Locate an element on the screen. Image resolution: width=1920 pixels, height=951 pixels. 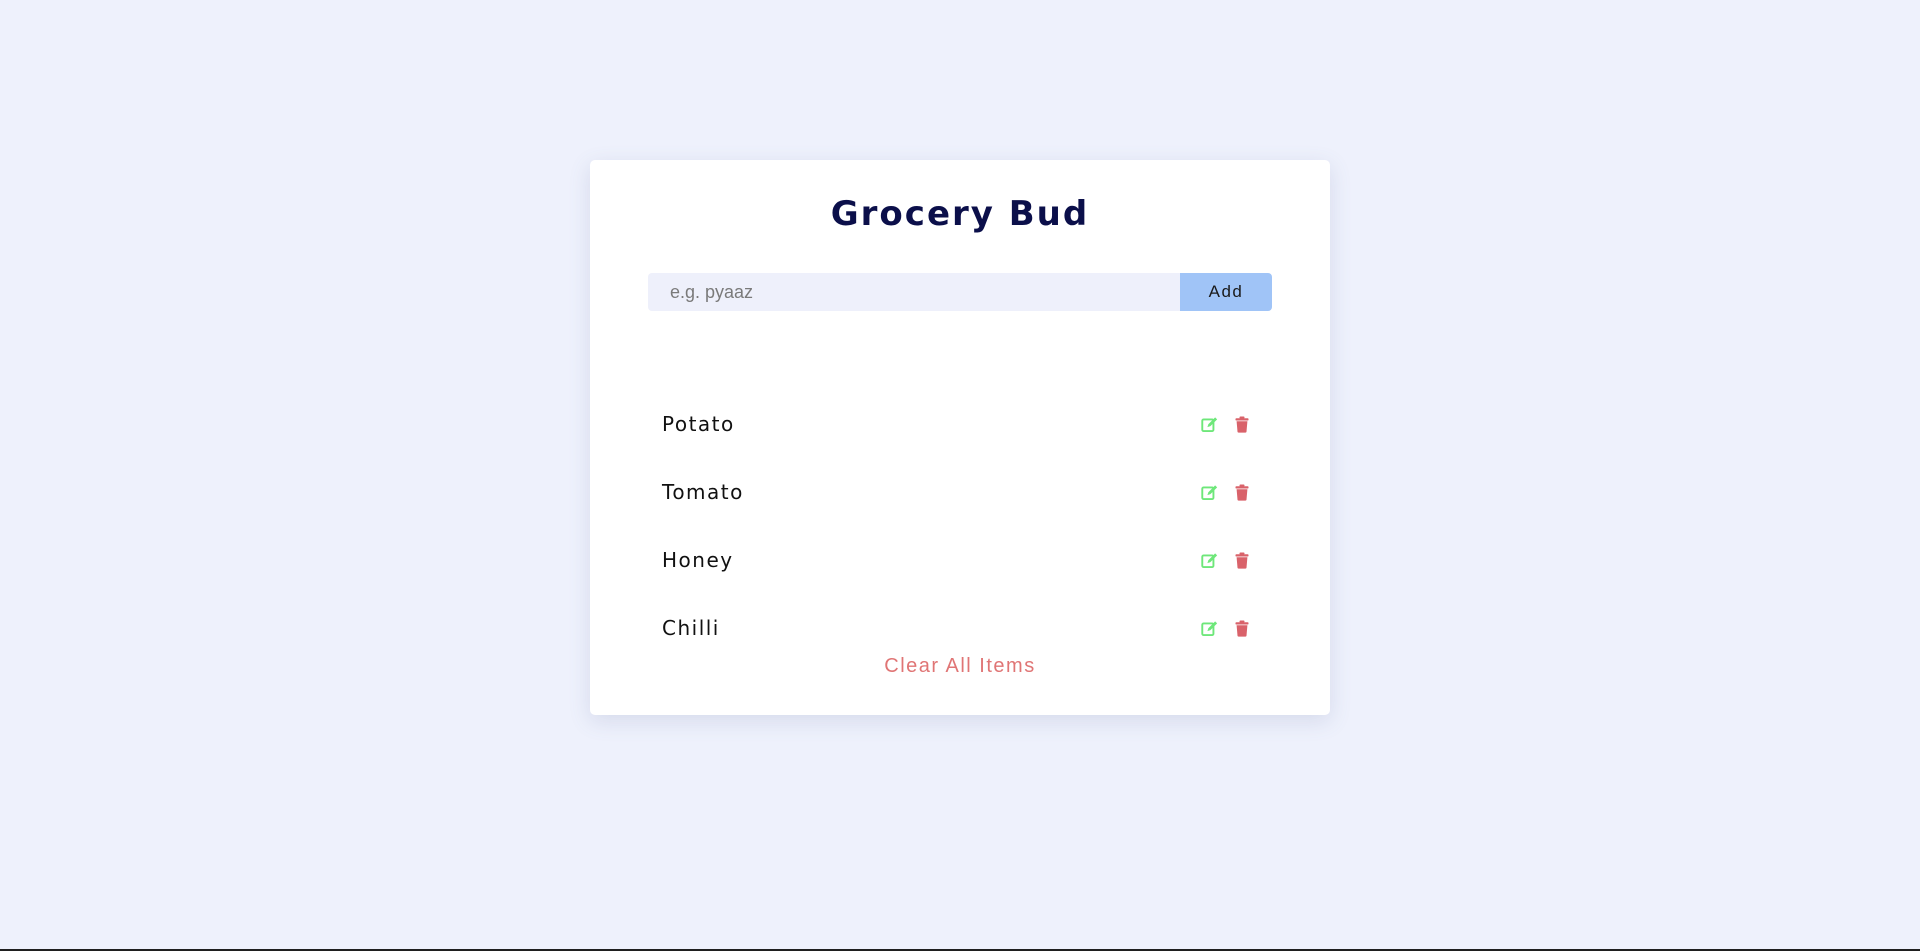
item-name: Chilli is located at coordinates (691, 628).